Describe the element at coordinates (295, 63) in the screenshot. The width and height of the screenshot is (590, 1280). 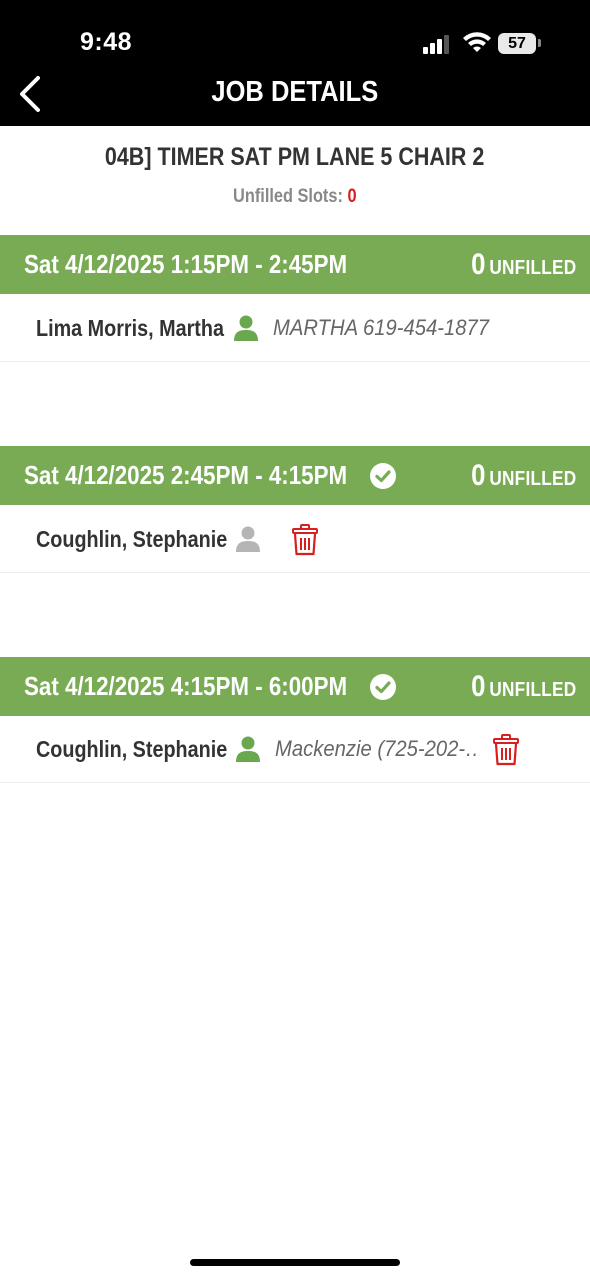
I see `top-bar: 9:48 57 JOB DETAILS` at that location.